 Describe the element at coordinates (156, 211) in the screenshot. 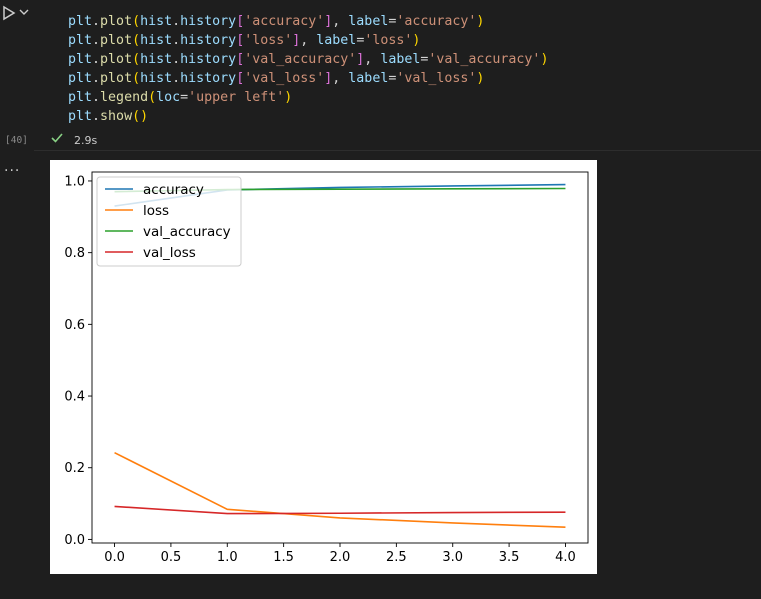

I see `legend-label: loss` at that location.